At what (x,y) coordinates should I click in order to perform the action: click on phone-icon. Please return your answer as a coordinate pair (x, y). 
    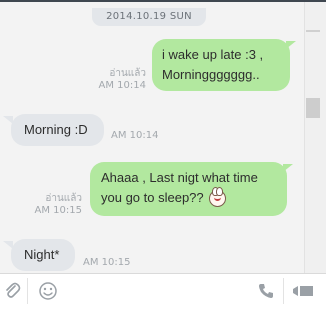
    Looking at the image, I should click on (266, 292).